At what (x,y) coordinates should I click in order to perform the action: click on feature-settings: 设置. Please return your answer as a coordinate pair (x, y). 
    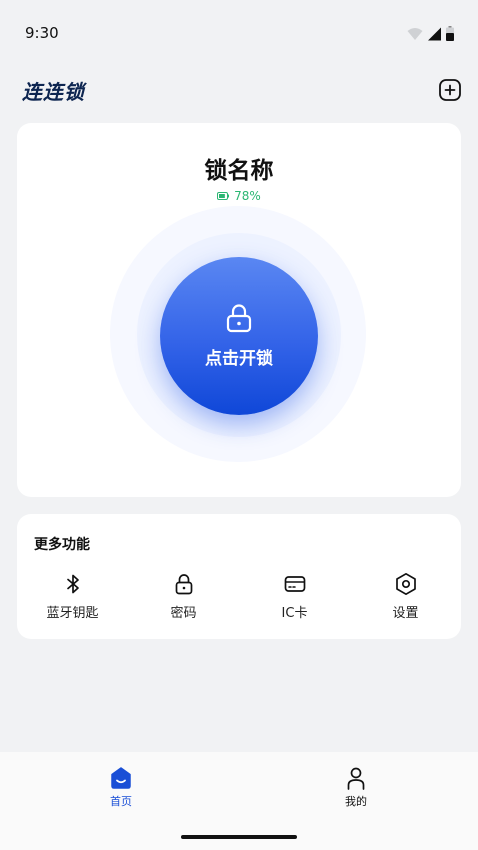
    Looking at the image, I should click on (405, 600).